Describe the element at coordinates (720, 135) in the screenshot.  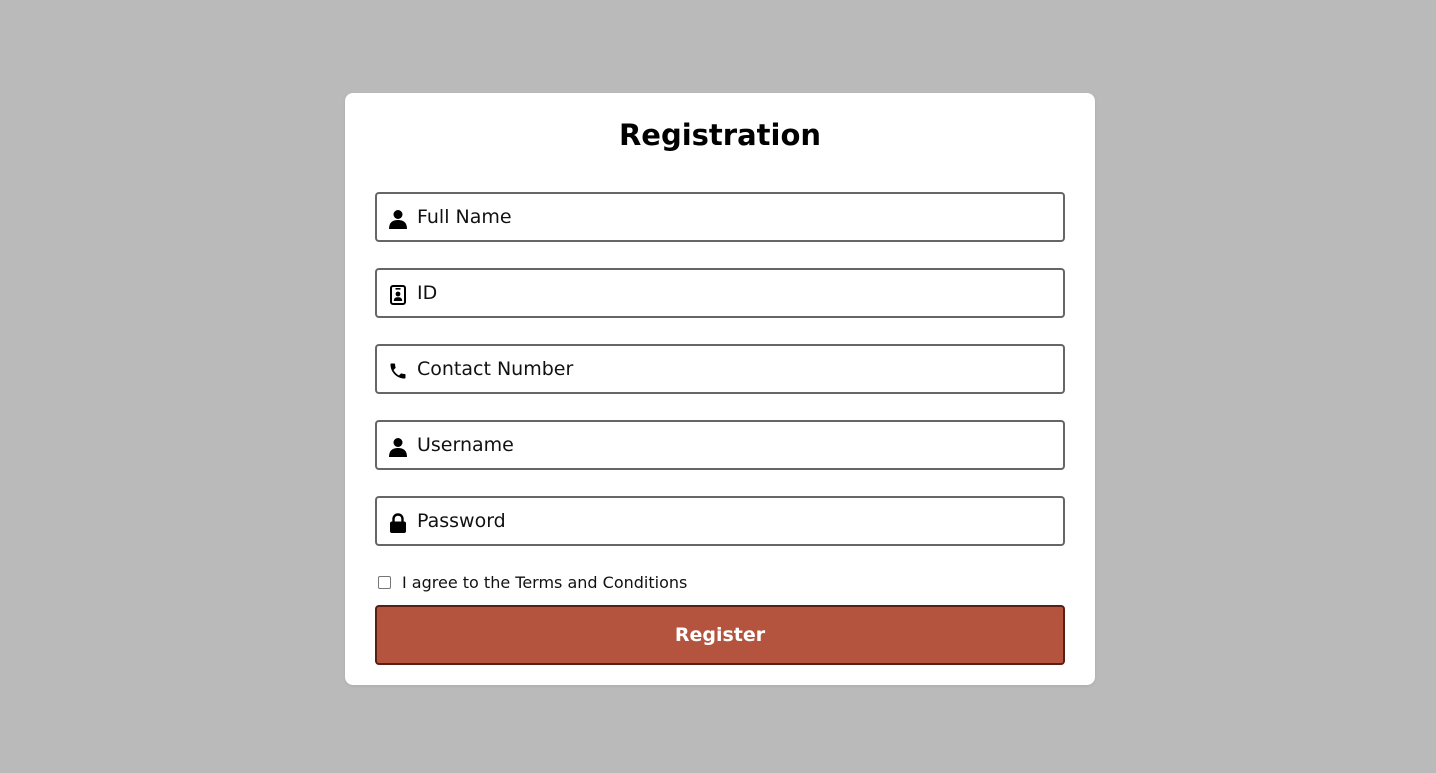
I see `form-title: Registration` at that location.